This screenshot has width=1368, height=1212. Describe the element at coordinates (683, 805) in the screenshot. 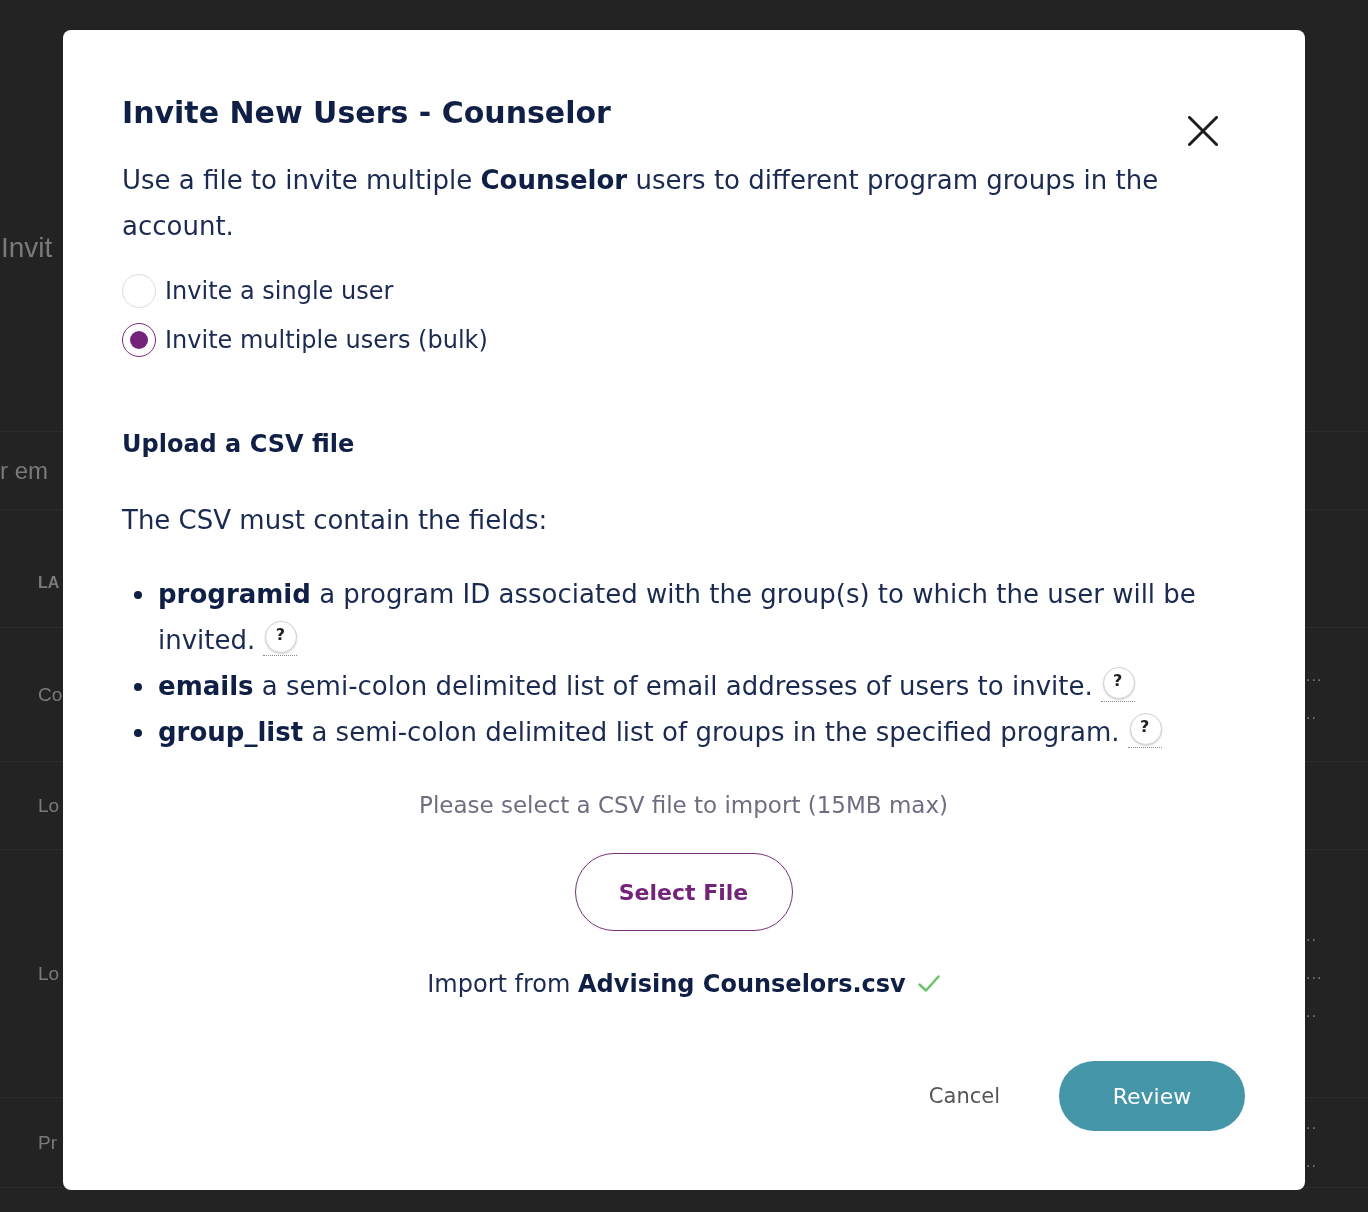

I see `upload-hint: Please select a CSV file to import (15MB max)` at that location.